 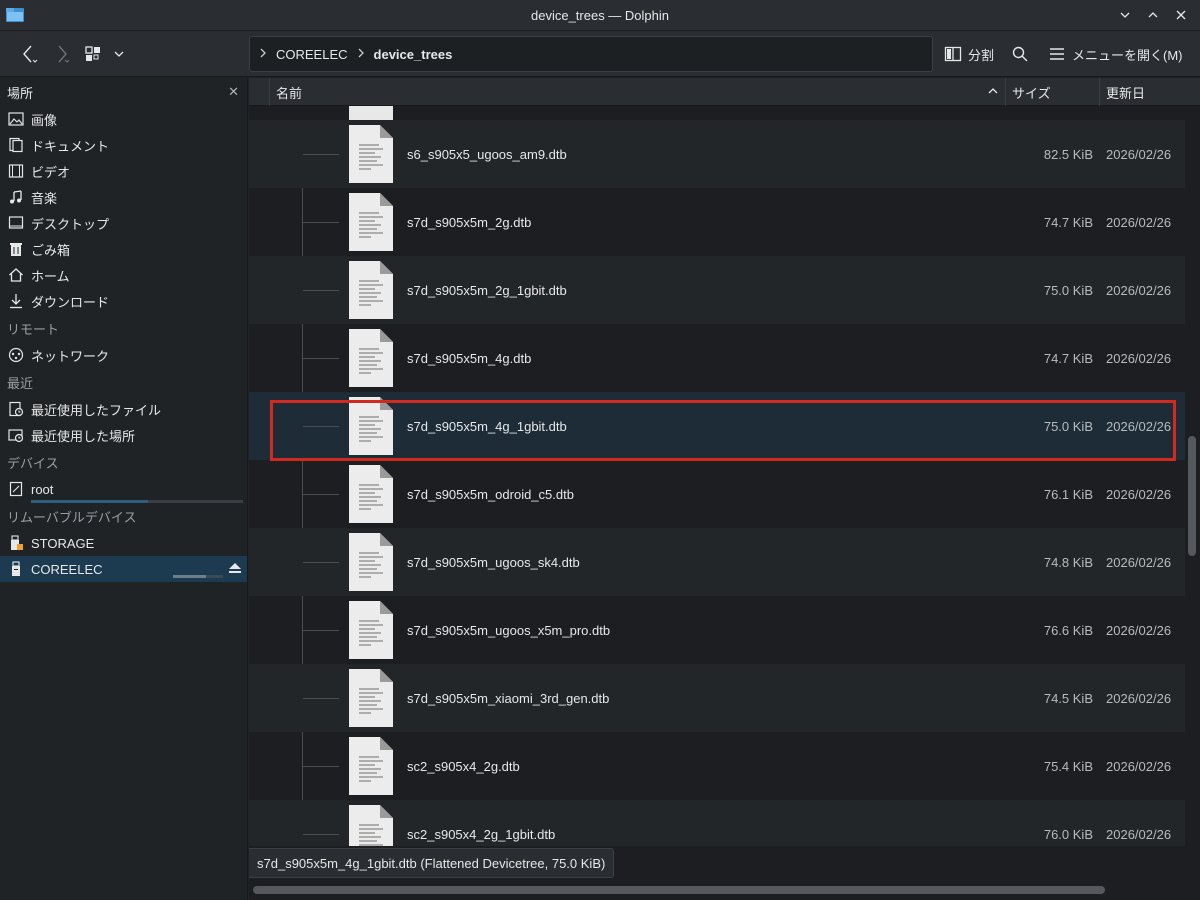 What do you see at coordinates (1052, 92) in the screenshot?
I see `column-size: サイズ` at bounding box center [1052, 92].